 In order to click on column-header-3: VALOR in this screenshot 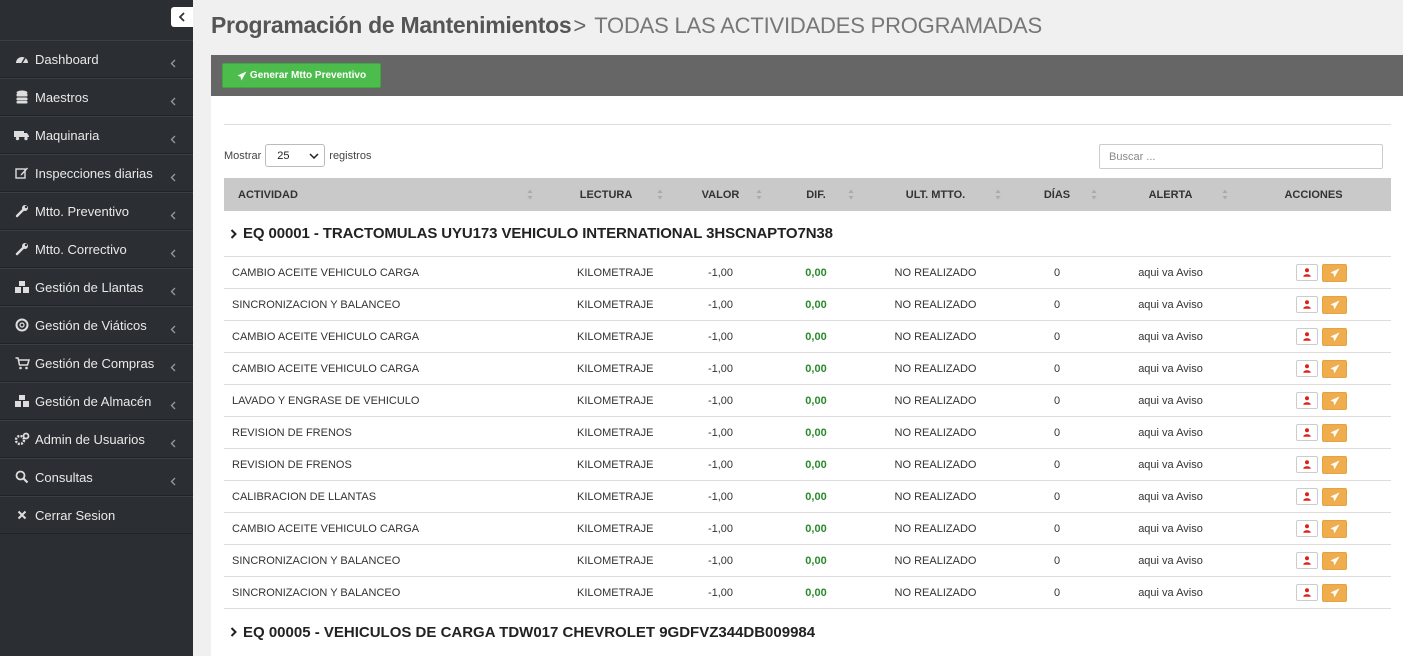, I will do `click(720, 194)`.